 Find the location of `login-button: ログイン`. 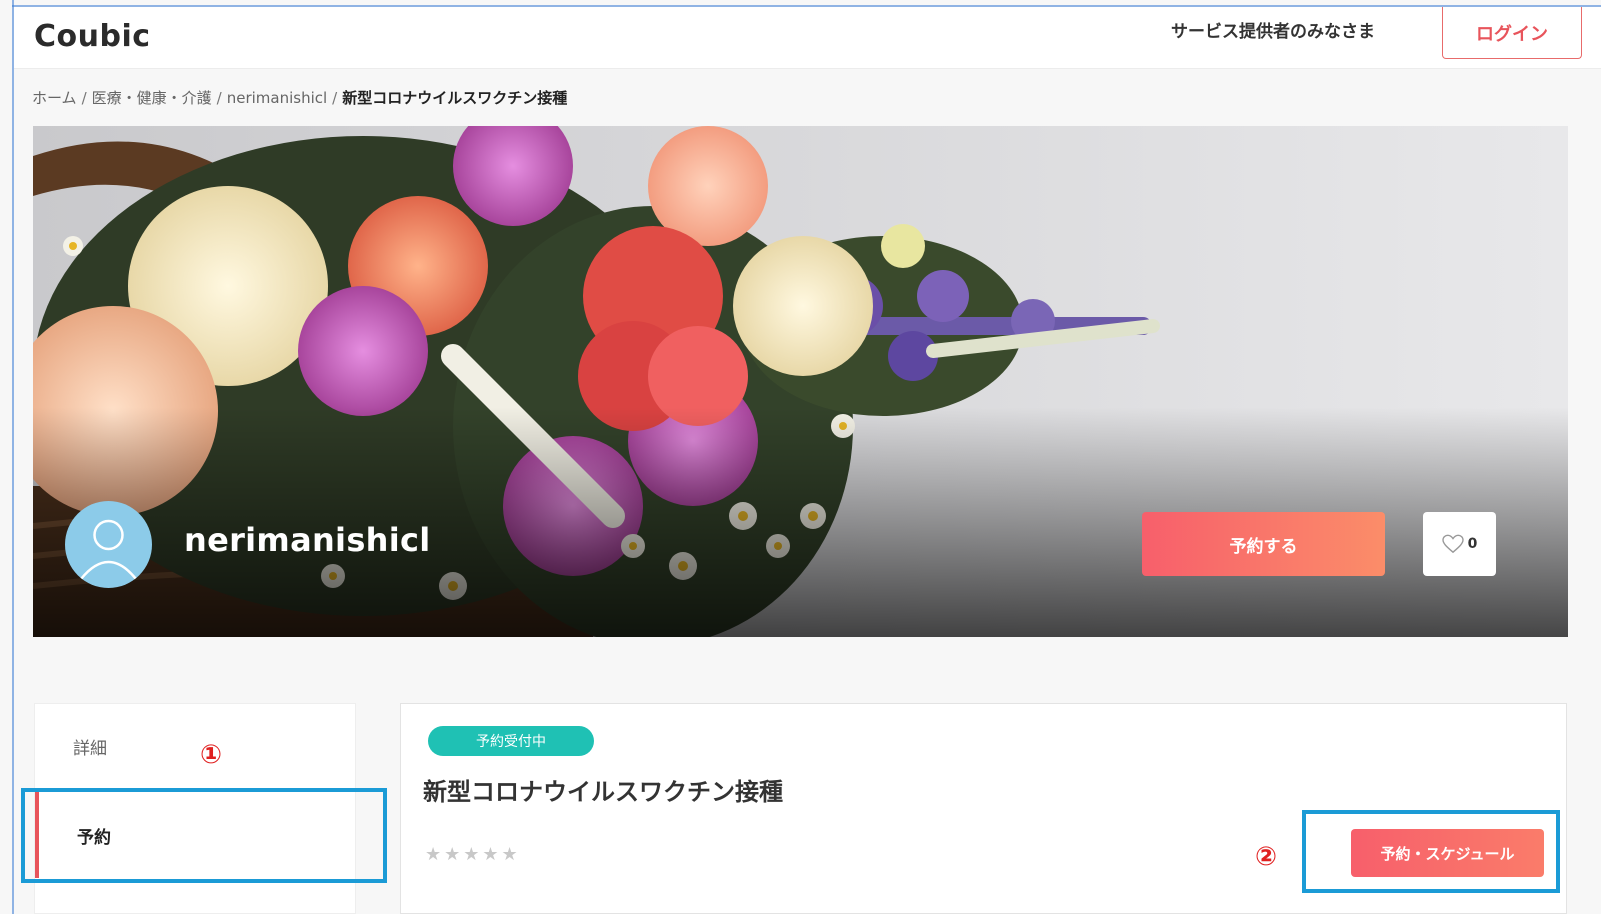

login-button: ログイン is located at coordinates (1512, 33).